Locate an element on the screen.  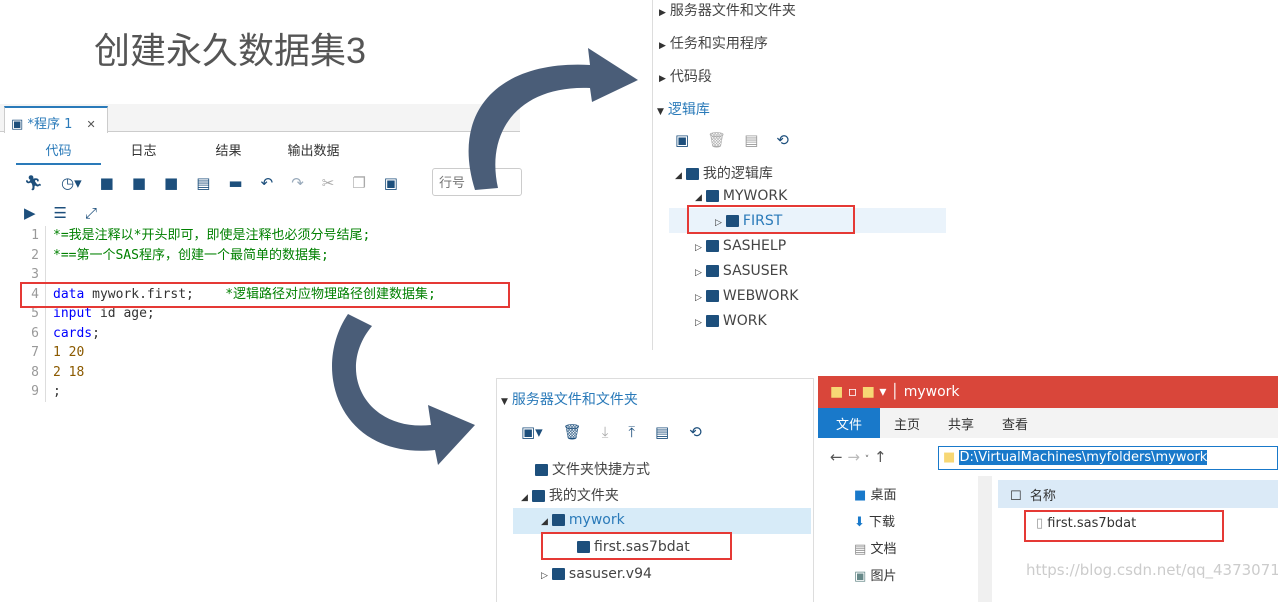
code-line: cards; is located at coordinates (76, 334).